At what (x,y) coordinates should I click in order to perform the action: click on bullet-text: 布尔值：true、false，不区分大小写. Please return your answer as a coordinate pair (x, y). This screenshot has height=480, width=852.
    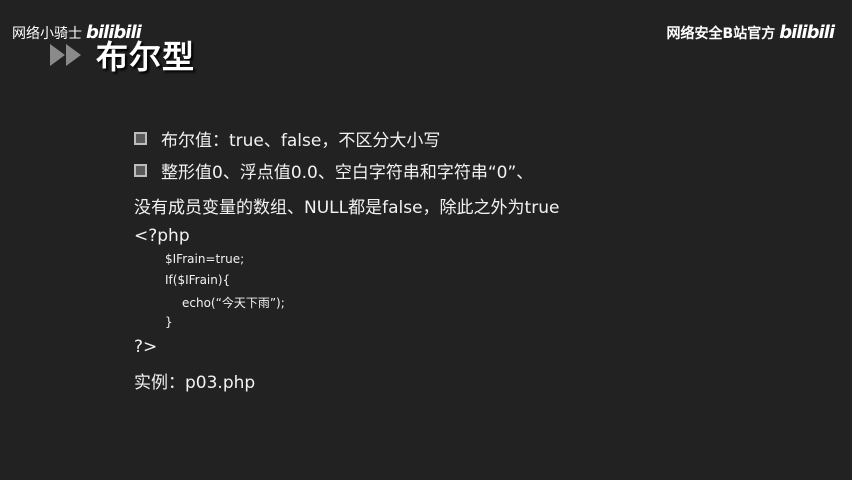
    Looking at the image, I should click on (301, 141).